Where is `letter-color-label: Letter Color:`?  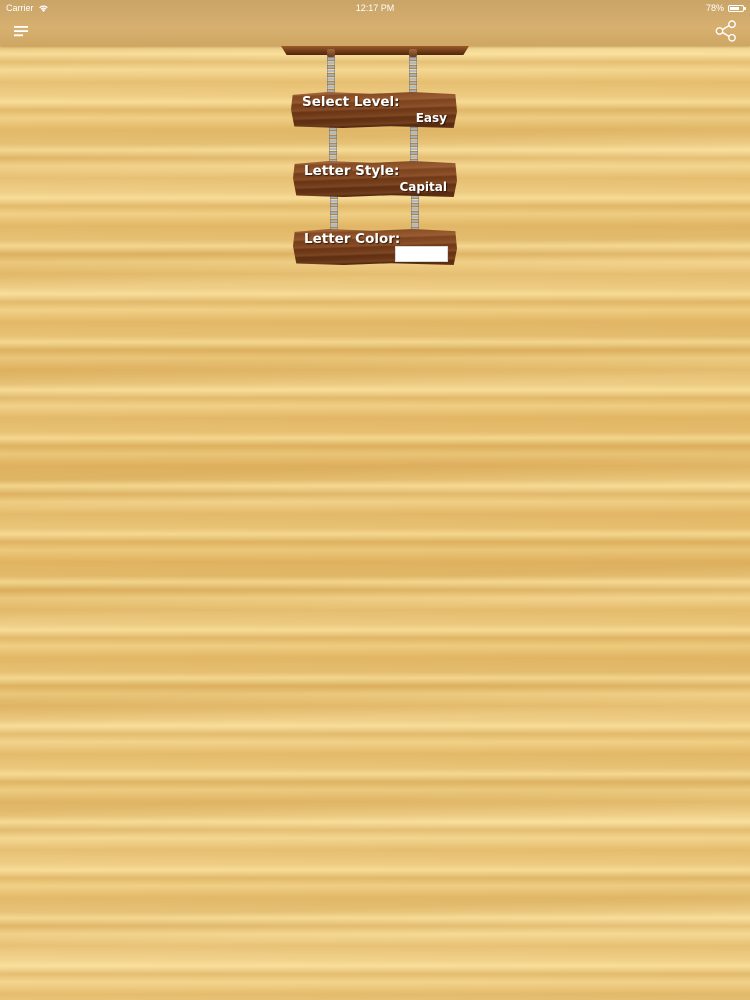
letter-color-label: Letter Color: is located at coordinates (352, 239).